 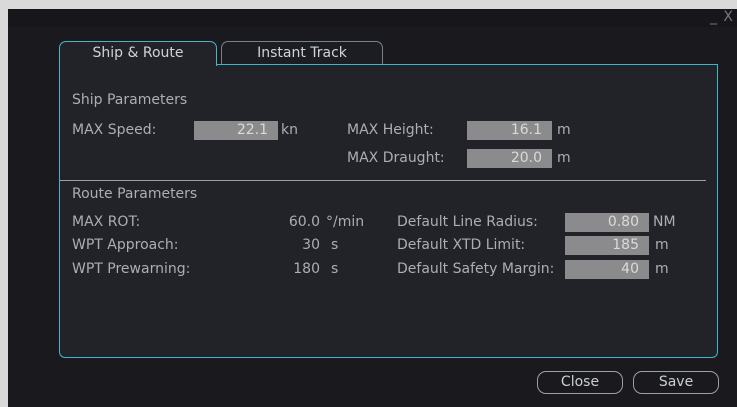 I want to click on max-speed-unit: kn, so click(x=289, y=130).